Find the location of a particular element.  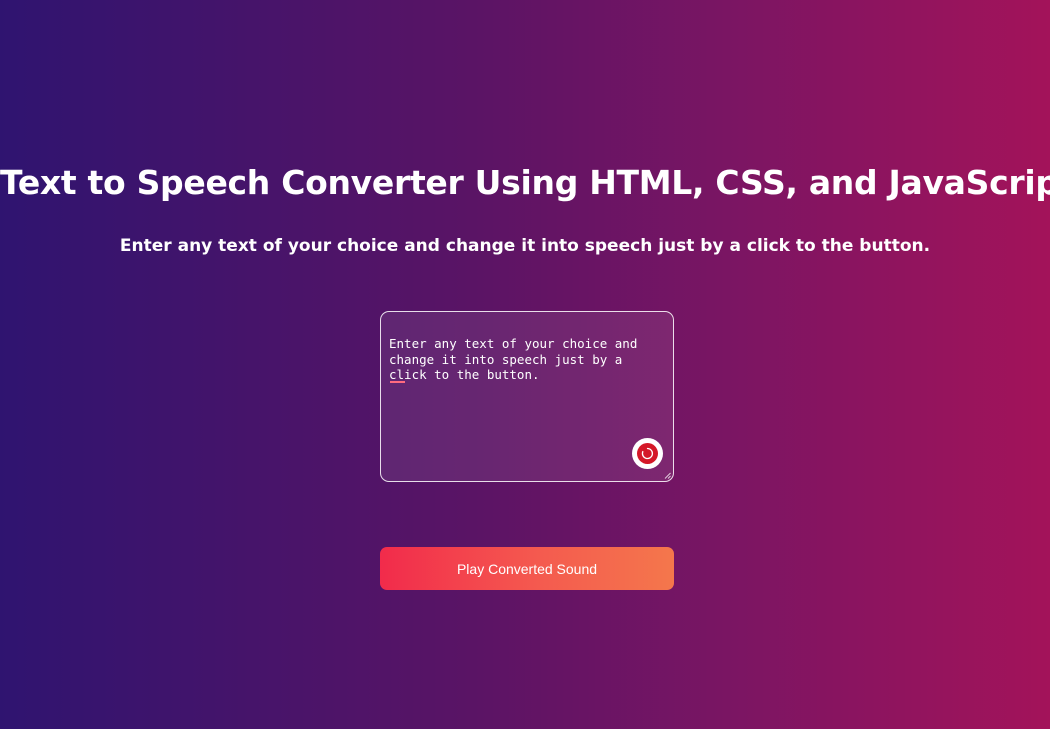

record-icon is located at coordinates (647, 453).